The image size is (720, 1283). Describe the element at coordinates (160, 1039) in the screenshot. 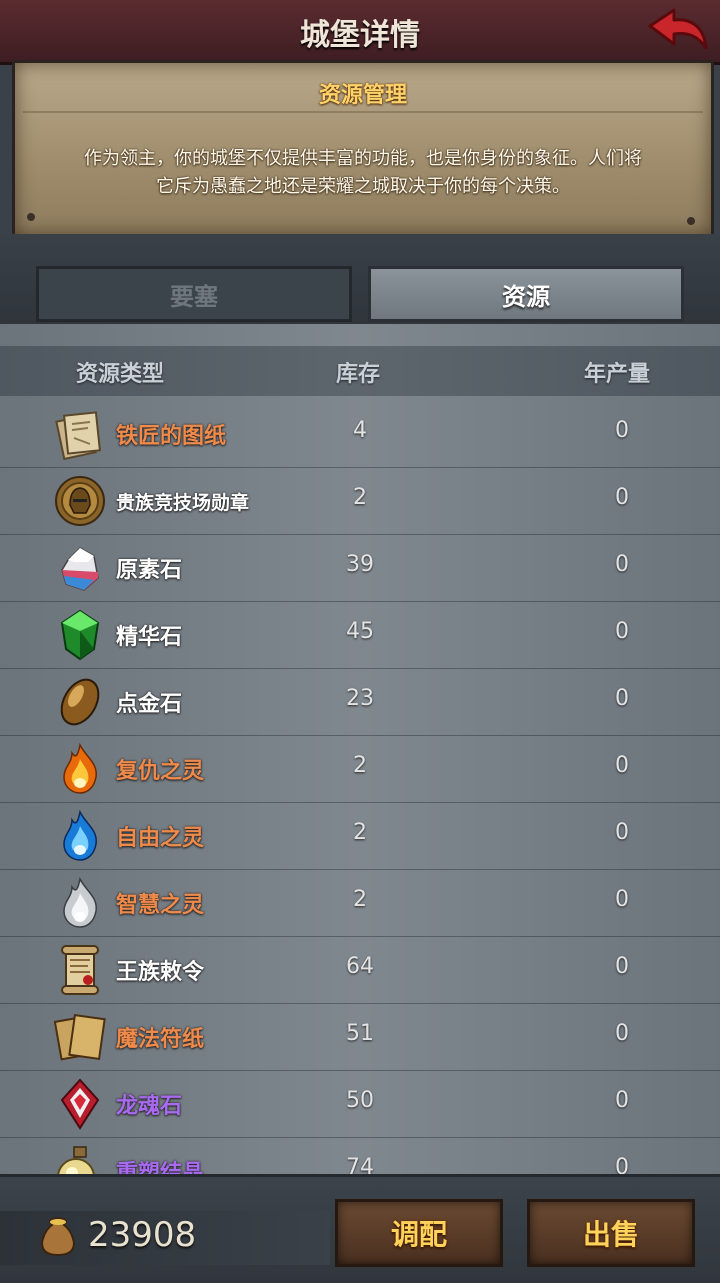

I see `resource-name: 魔法符纸` at that location.